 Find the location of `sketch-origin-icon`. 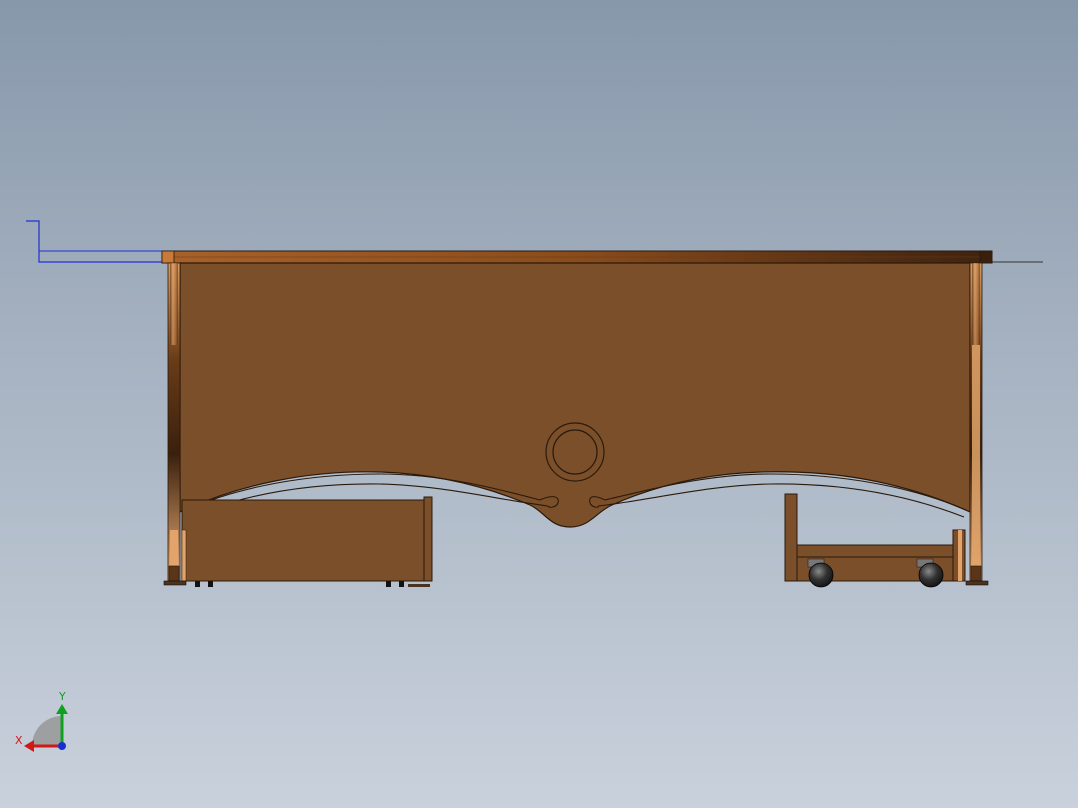

sketch-origin-icon is located at coordinates (95, 241).